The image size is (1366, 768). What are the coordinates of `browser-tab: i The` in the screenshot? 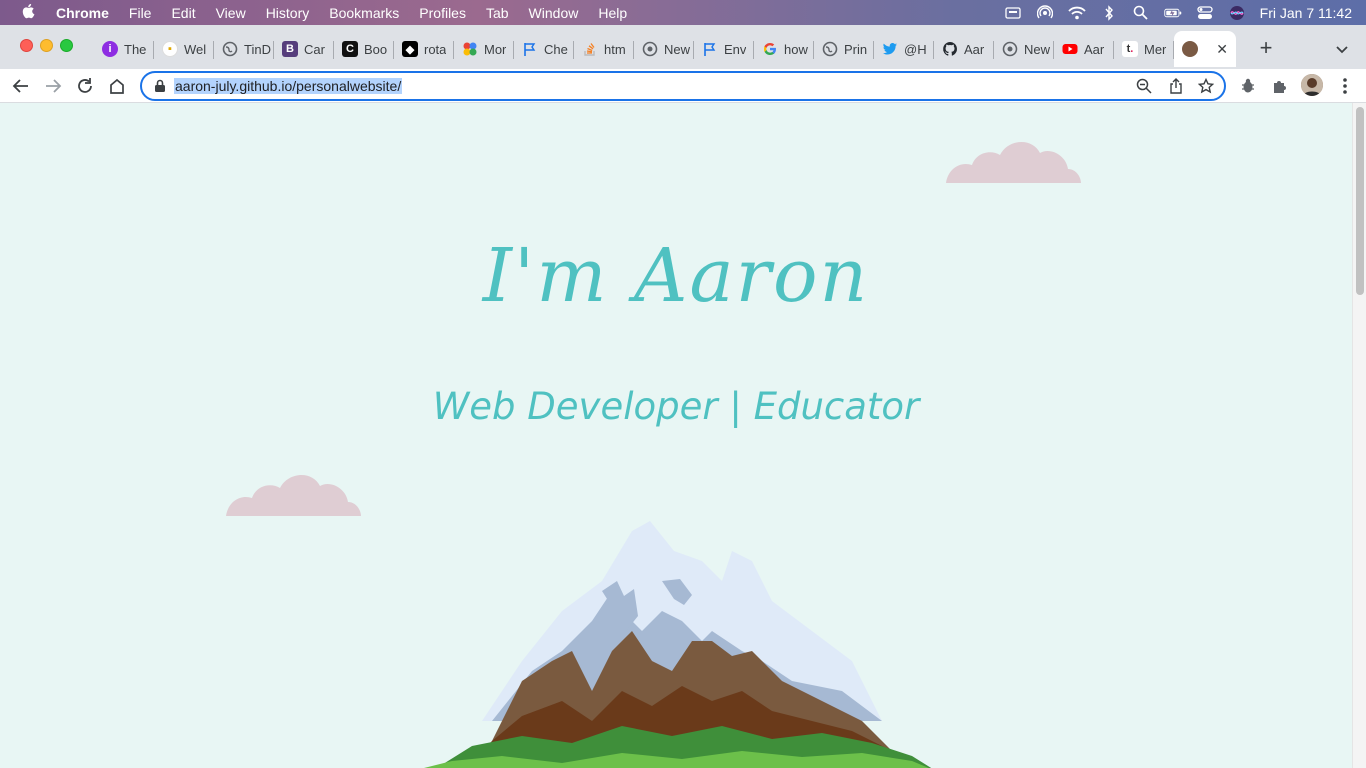 It's located at (124, 49).